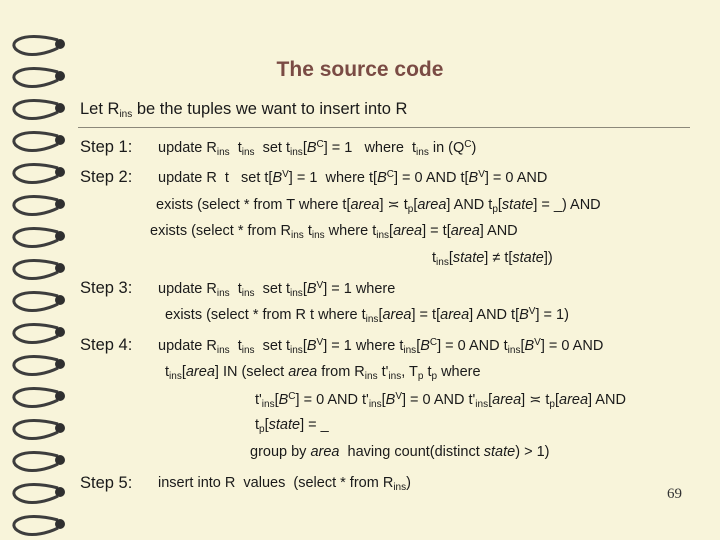 The image size is (720, 540). I want to click on step-1-label: Step 1:, so click(106, 147).